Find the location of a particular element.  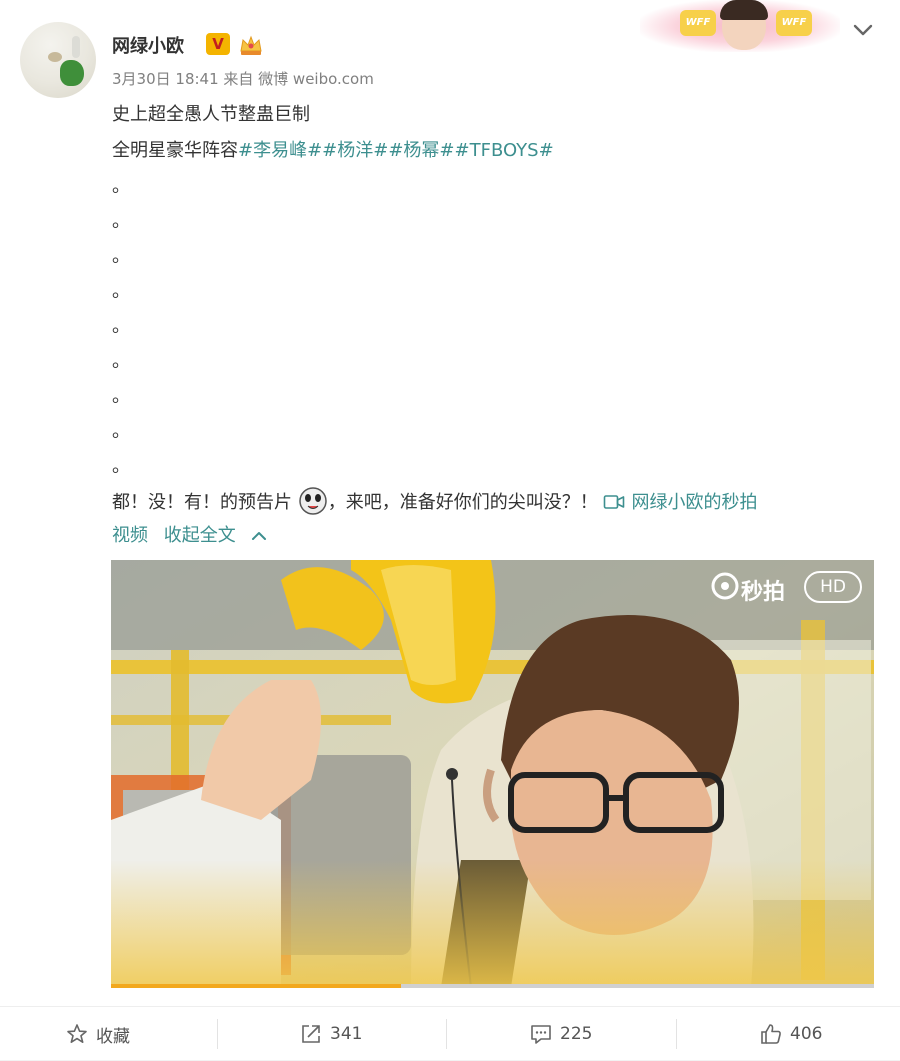

repost-icon is located at coordinates (311, 1034).